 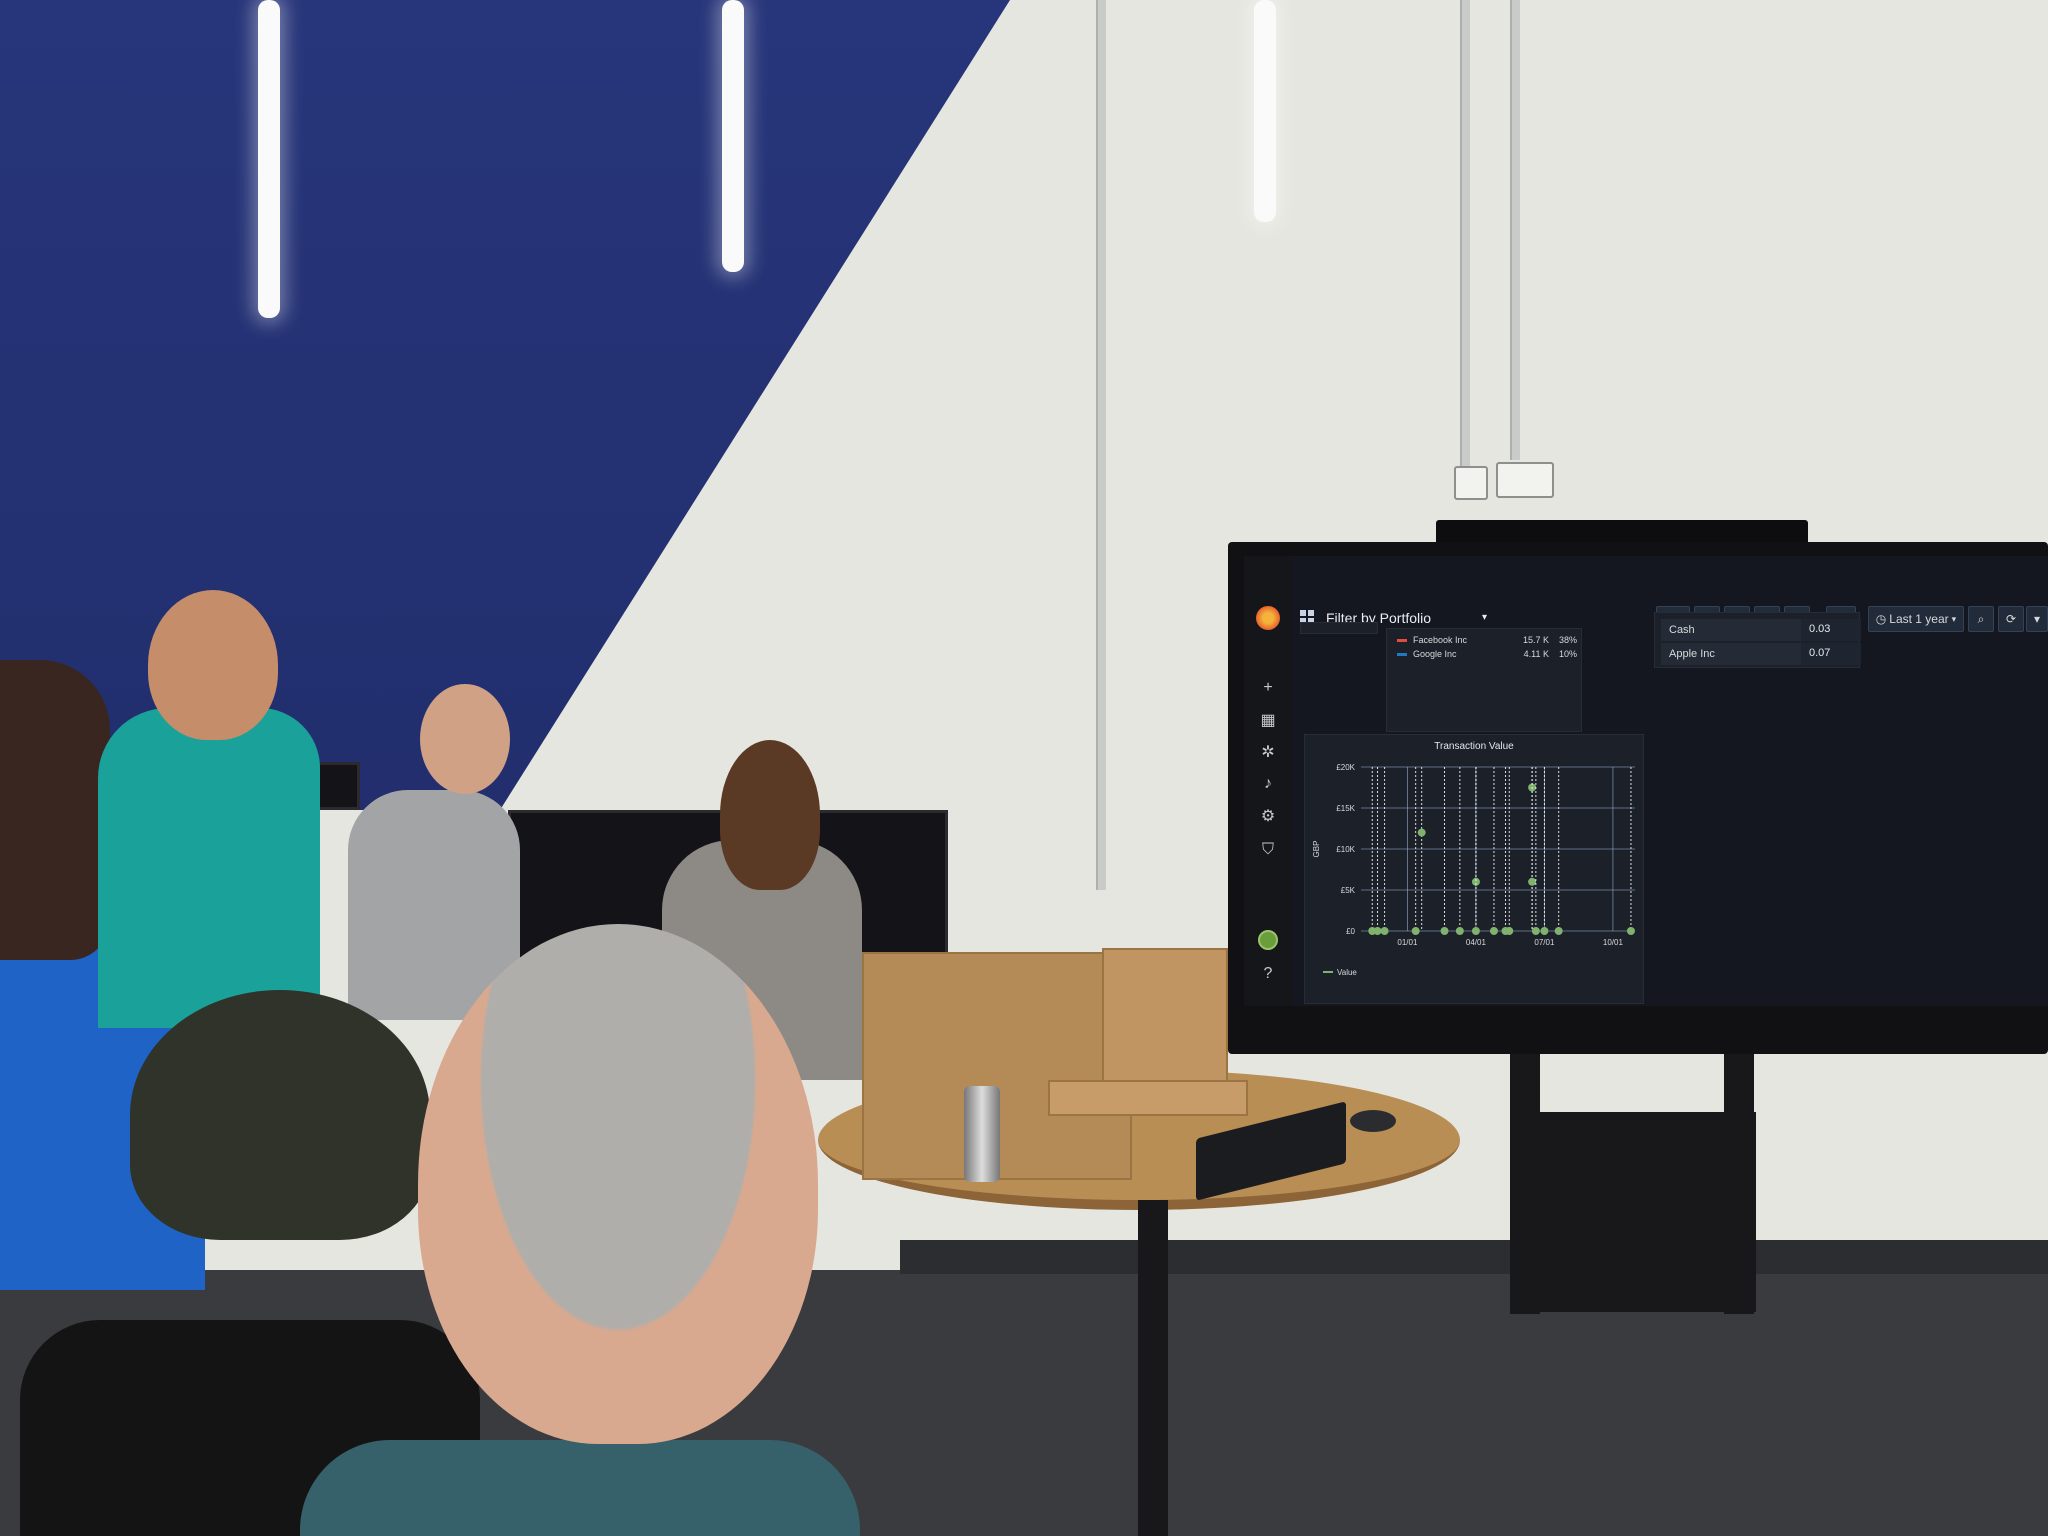 What do you see at coordinates (982, 1134) in the screenshot?
I see `spray-can` at bounding box center [982, 1134].